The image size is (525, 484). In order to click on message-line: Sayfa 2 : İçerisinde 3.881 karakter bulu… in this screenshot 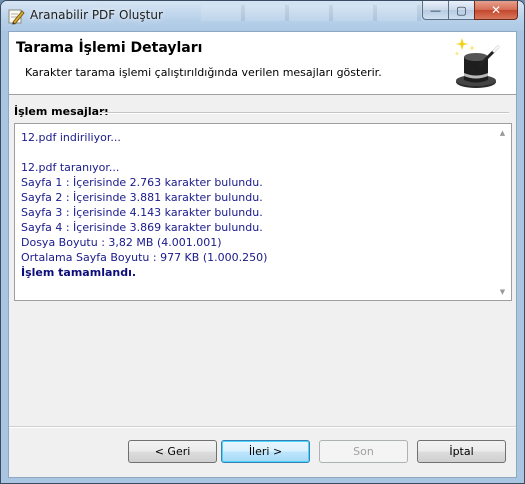, I will do `click(142, 197)`.